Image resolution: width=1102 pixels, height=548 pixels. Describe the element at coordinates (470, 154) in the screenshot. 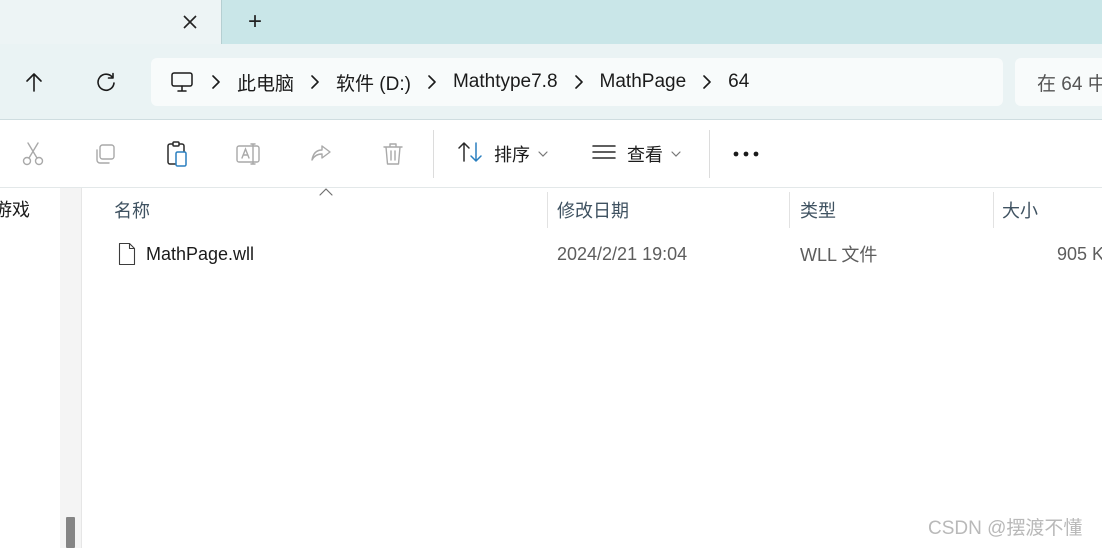

I see `sort-icon` at that location.